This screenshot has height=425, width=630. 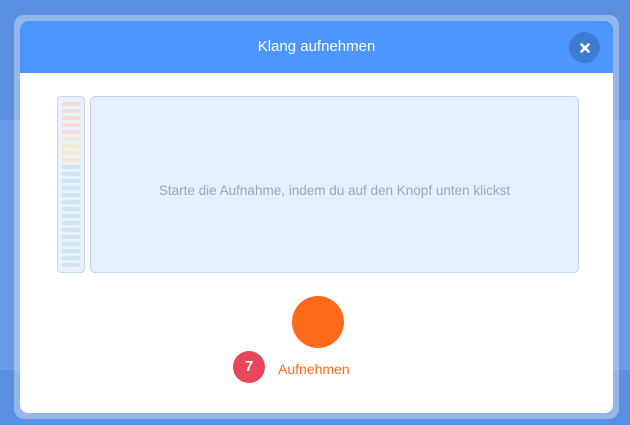 I want to click on step-badge: 7, so click(x=249, y=367).